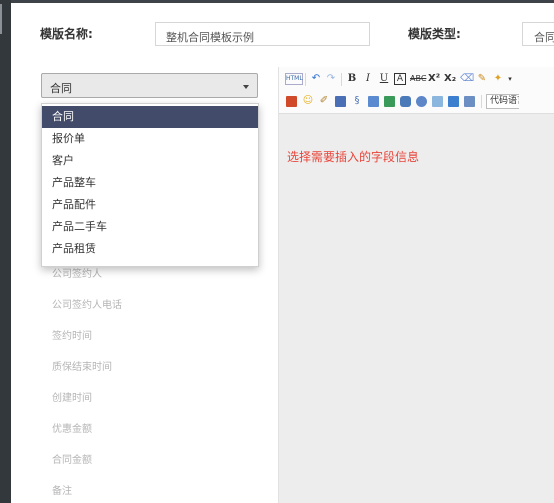 Image resolution: width=554 pixels, height=503 pixels. What do you see at coordinates (352, 79) in the screenshot?
I see `bold-icon: B` at bounding box center [352, 79].